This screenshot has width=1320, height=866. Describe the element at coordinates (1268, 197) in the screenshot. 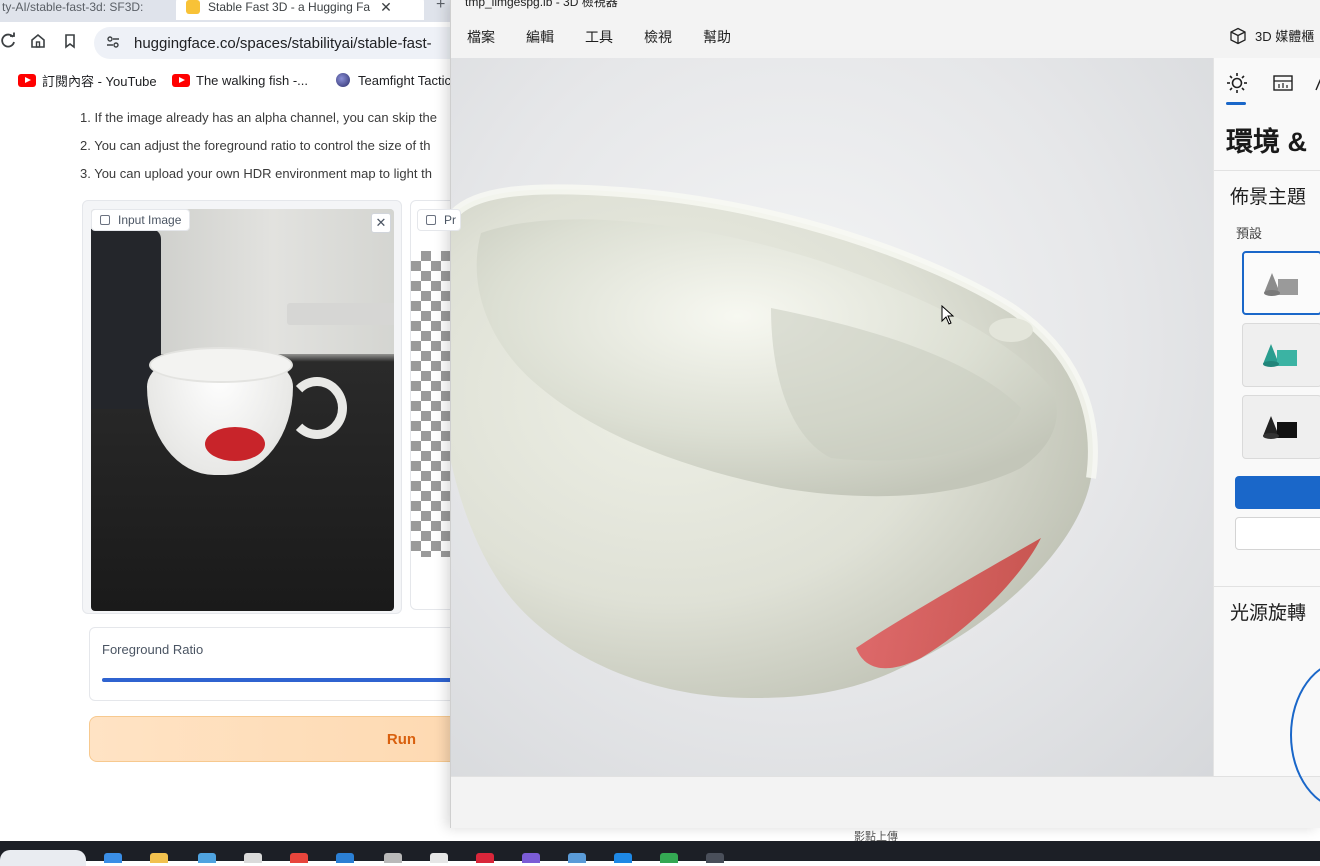

I see `scene-theme-heading: 佈景主題` at that location.